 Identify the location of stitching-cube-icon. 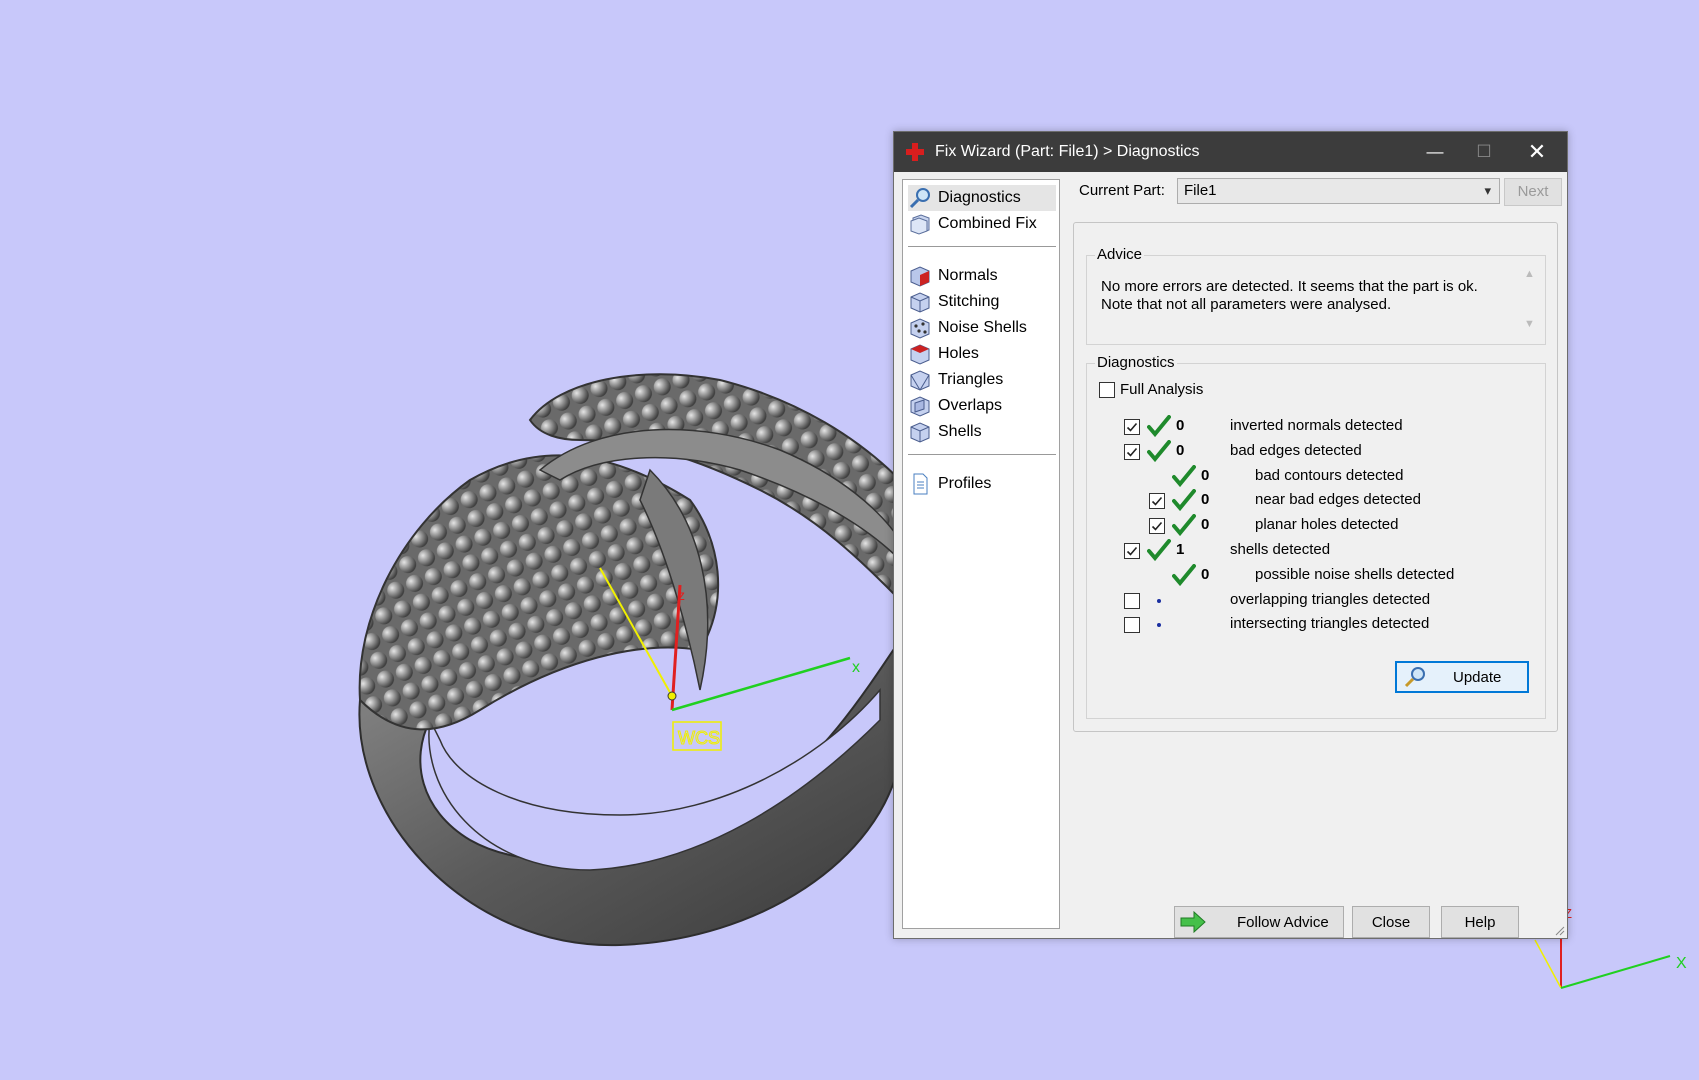
(920, 302).